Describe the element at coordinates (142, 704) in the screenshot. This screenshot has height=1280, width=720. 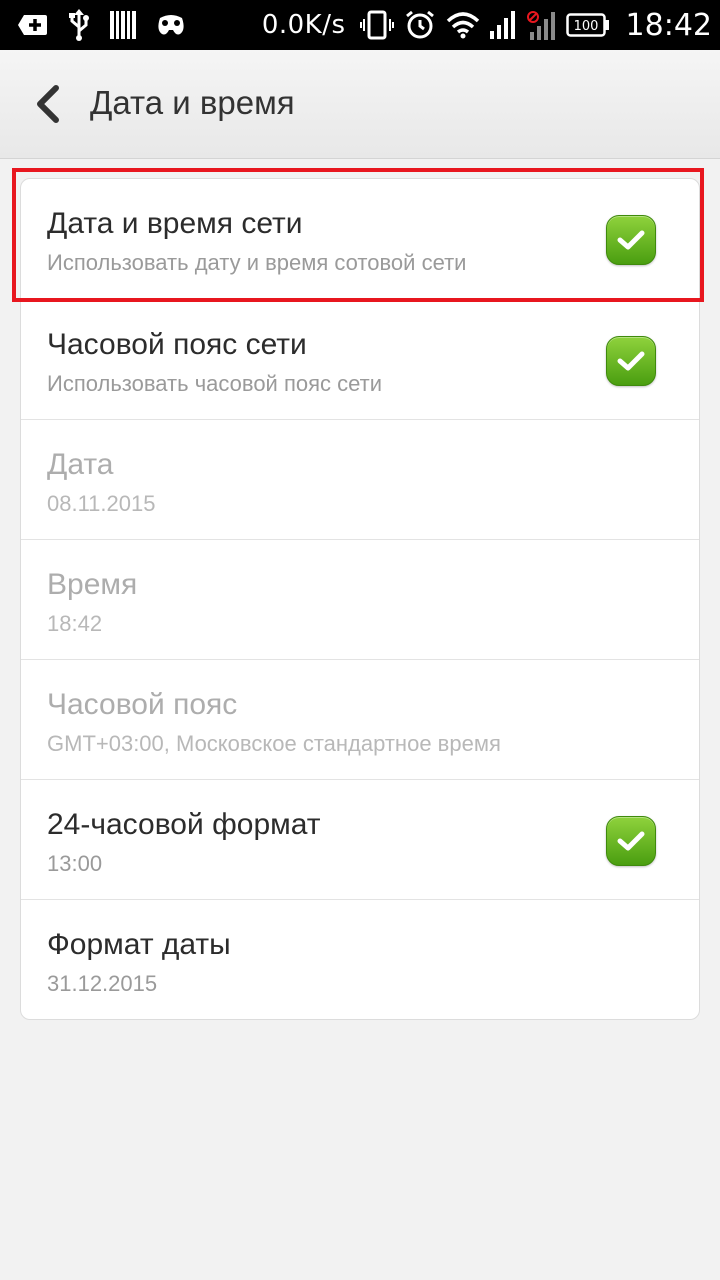
I see `setting-title: Часовой пояс` at that location.